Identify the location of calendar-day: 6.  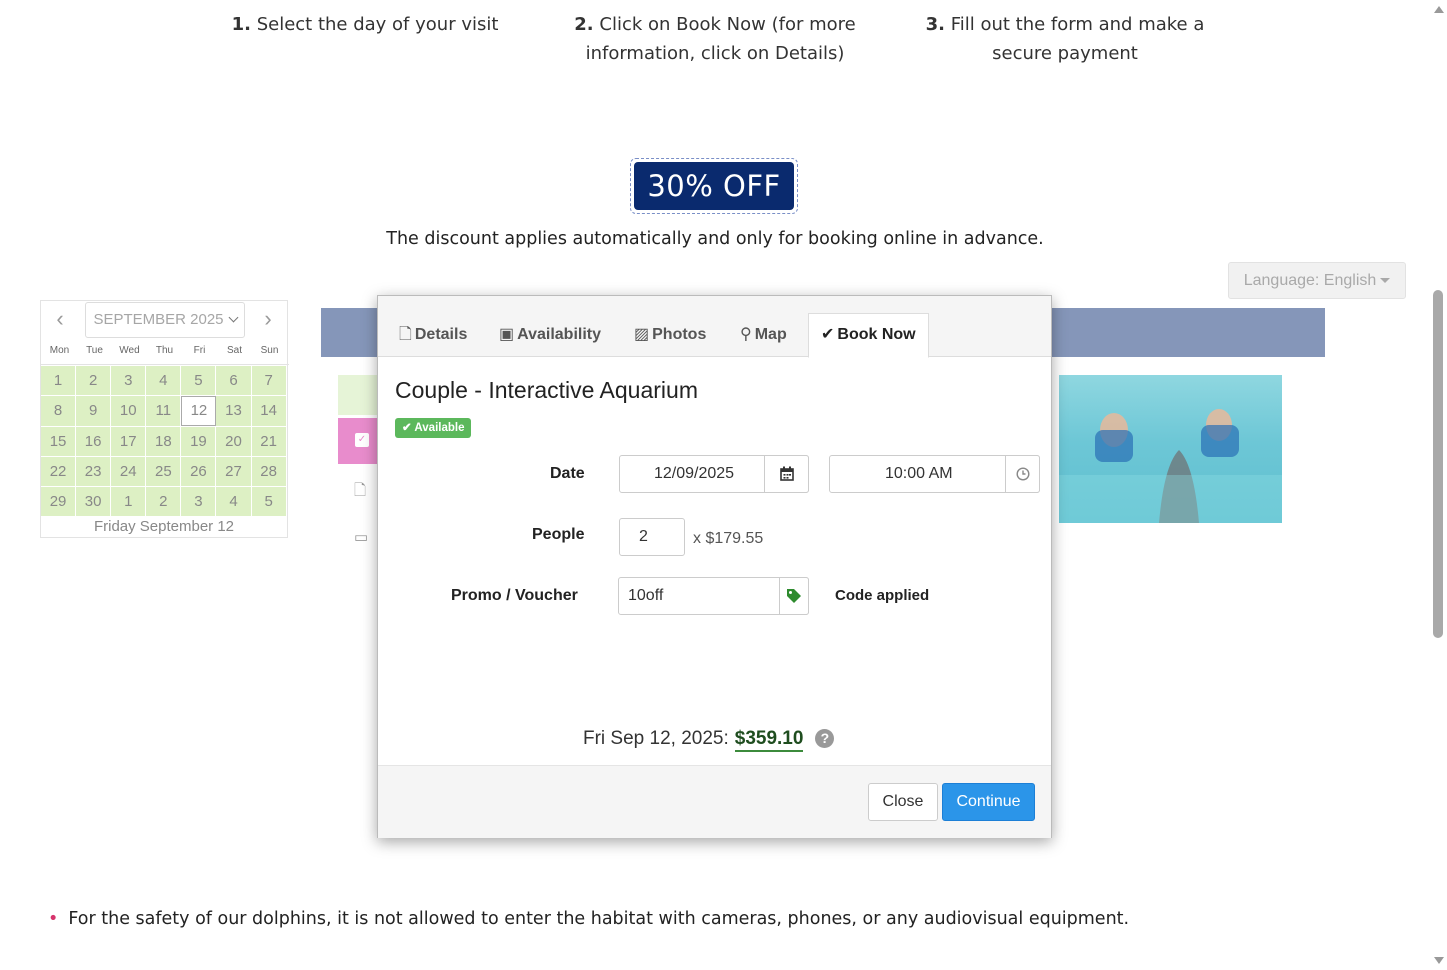
(234, 381).